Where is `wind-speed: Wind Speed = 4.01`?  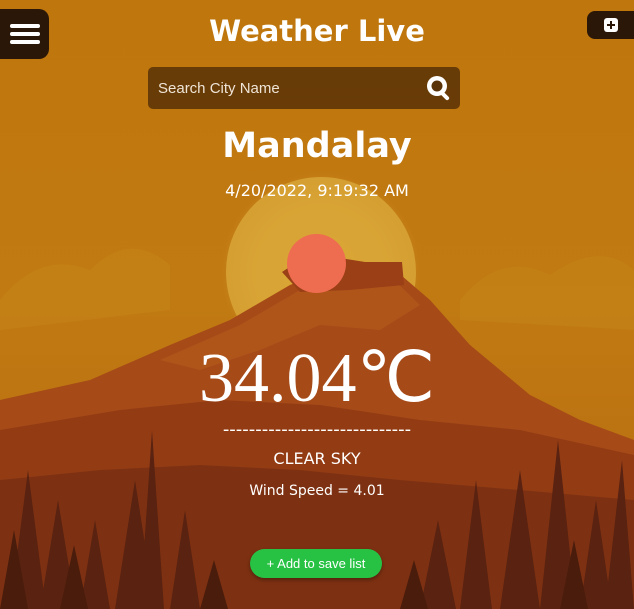 wind-speed: Wind Speed = 4.01 is located at coordinates (317, 491).